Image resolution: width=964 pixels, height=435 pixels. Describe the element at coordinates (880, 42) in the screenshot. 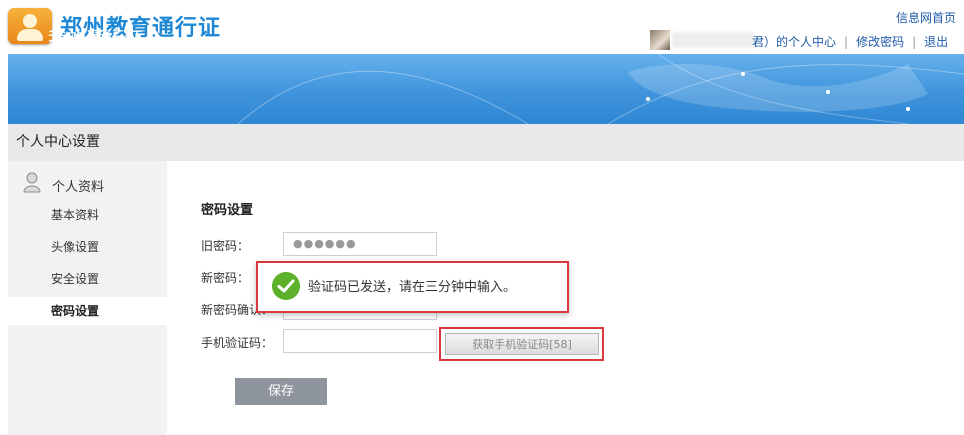

I see `change-password-link: 修改密码` at that location.